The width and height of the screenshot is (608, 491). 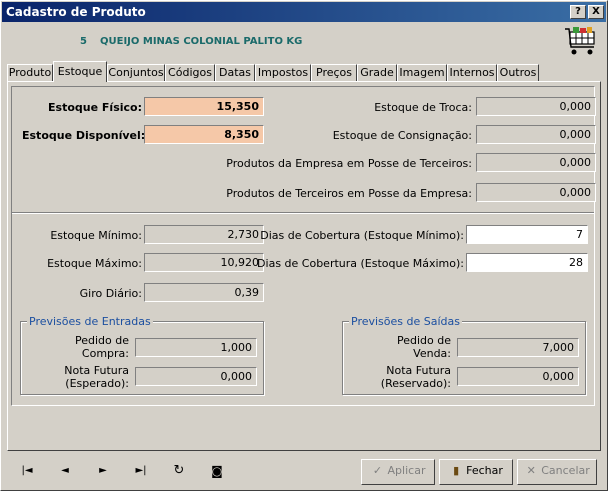 What do you see at coordinates (84, 135) in the screenshot?
I see `disponivel-label: Estoque Disponível:` at bounding box center [84, 135].